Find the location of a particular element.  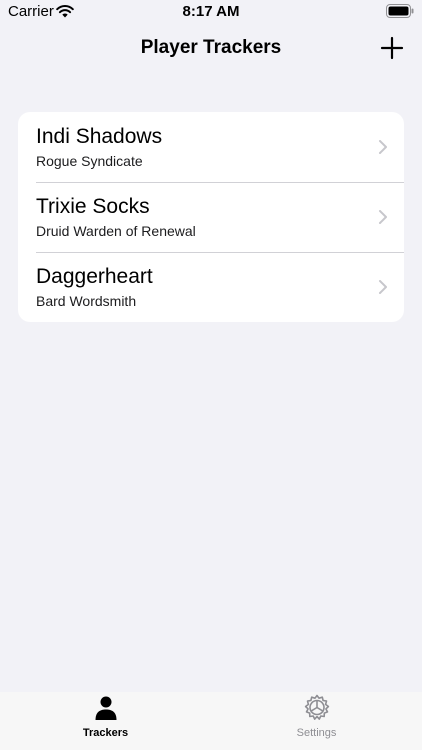

page-title: Player Trackers is located at coordinates (211, 47).